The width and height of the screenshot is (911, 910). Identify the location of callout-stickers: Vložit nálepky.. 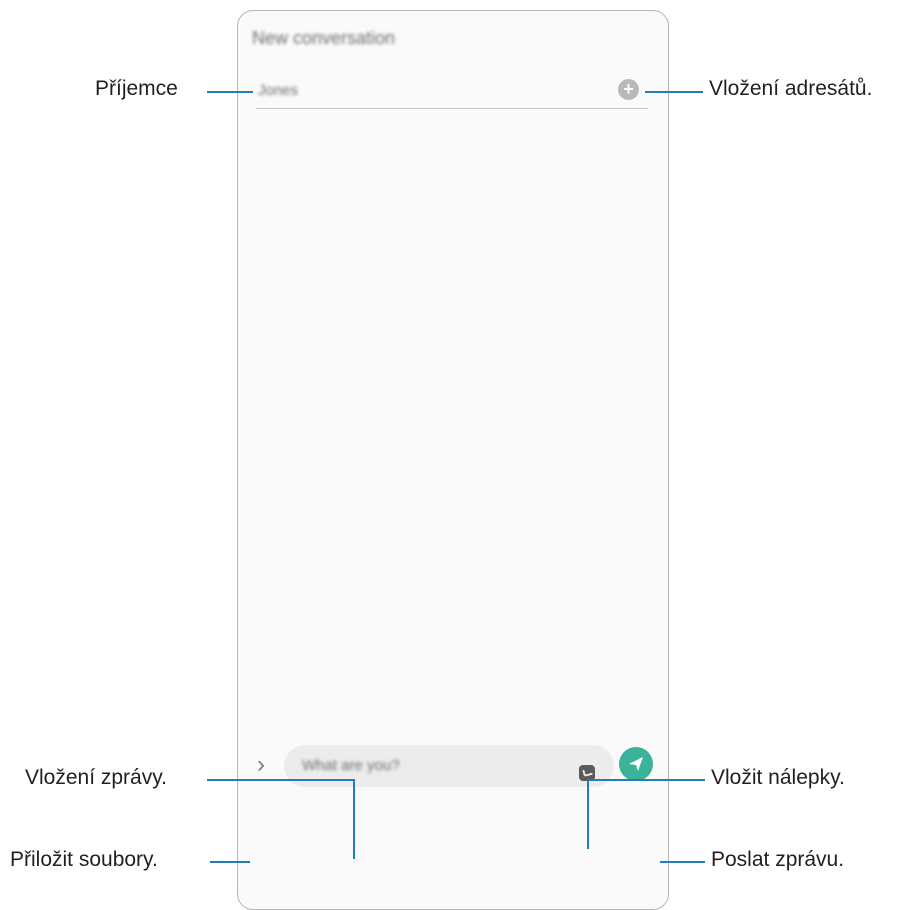
(778, 777).